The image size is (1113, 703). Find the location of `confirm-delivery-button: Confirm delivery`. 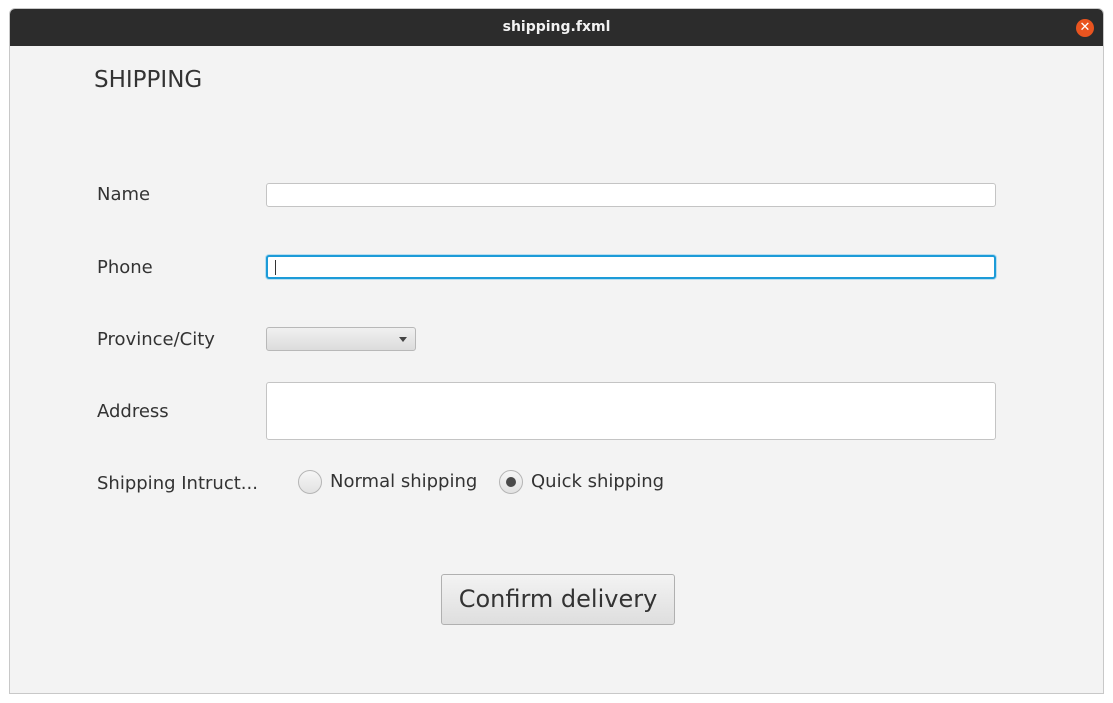

confirm-delivery-button: Confirm delivery is located at coordinates (558, 599).